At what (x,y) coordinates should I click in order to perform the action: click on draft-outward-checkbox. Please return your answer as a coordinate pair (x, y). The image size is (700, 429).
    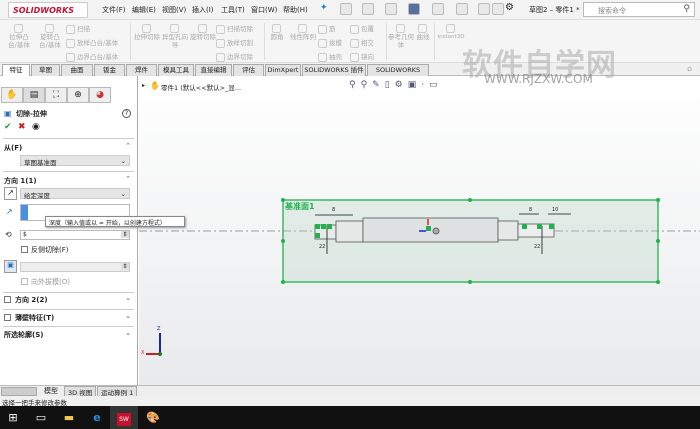
    Looking at the image, I should click on (24, 281).